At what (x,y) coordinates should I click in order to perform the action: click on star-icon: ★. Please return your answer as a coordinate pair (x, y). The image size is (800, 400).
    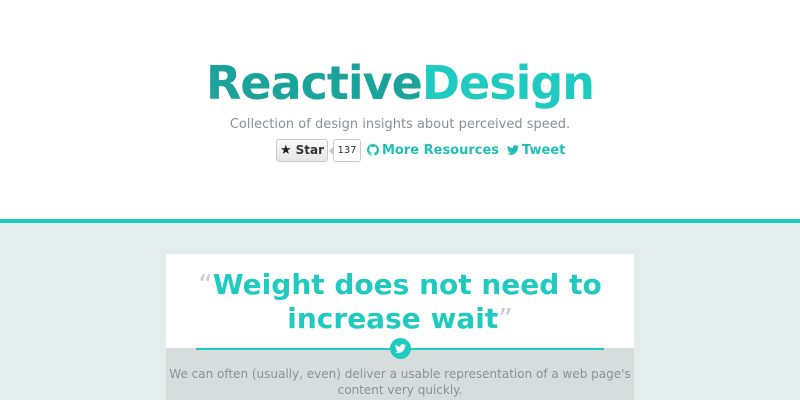
    Looking at the image, I should click on (285, 150).